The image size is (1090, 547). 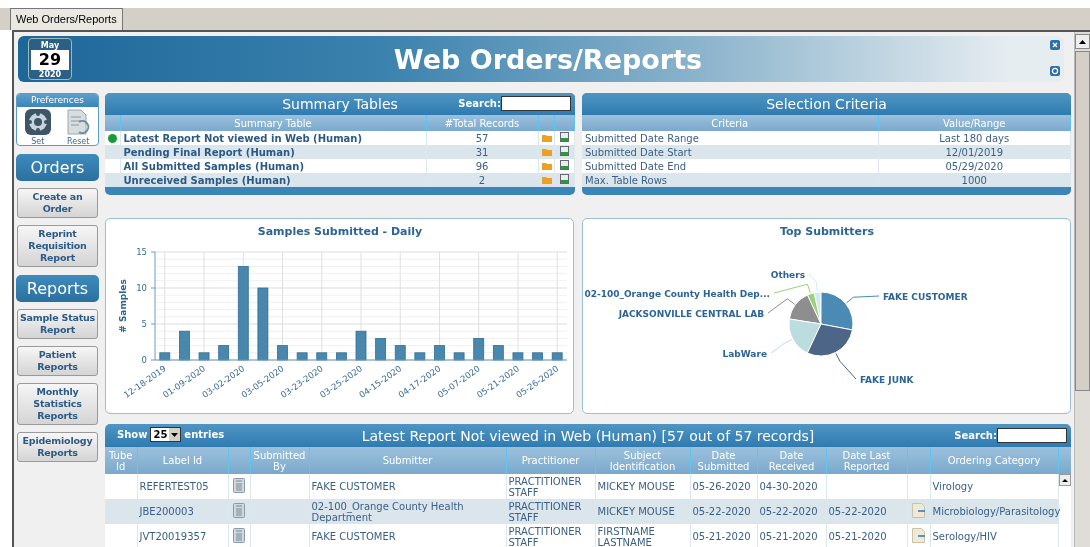 I want to click on page-title: Web Orders/Reports, so click(x=548, y=59).